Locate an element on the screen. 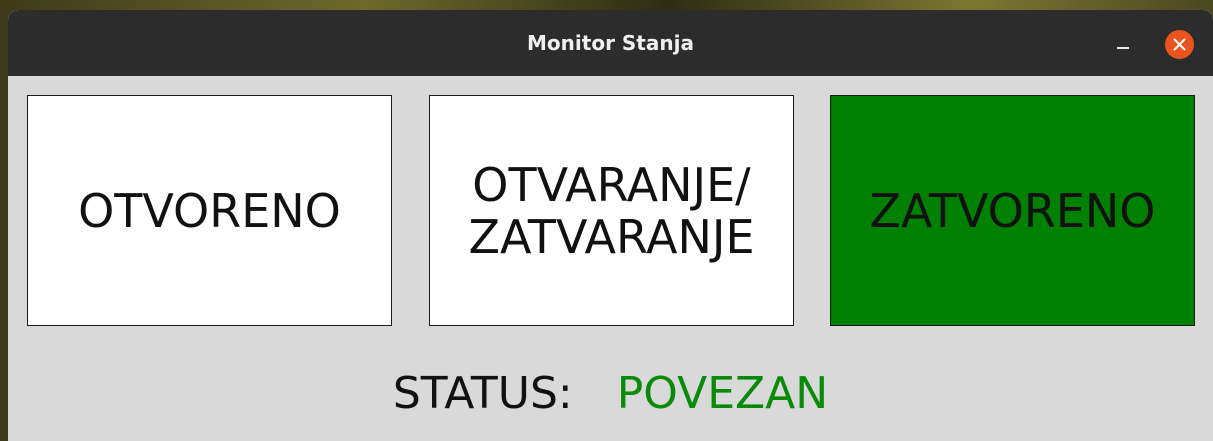 Image resolution: width=1213 pixels, height=441 pixels. minimize-button is located at coordinates (1124, 44).